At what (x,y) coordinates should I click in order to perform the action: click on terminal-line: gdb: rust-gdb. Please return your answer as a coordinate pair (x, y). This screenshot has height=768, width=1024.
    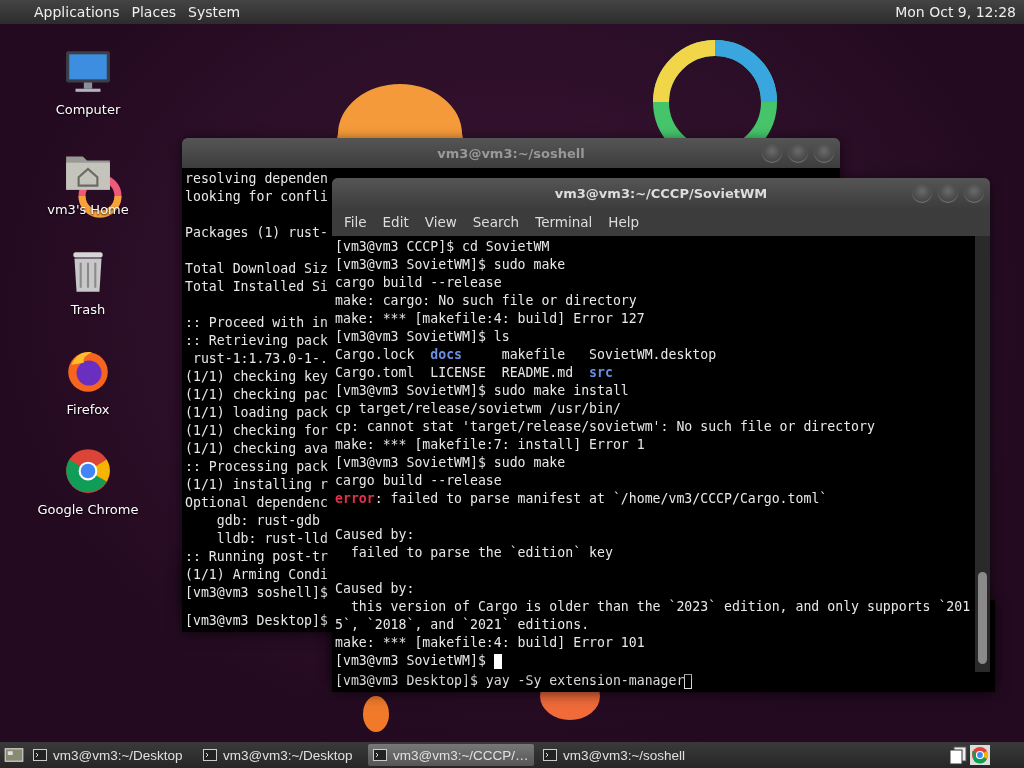
    Looking at the image, I should click on (267, 521).